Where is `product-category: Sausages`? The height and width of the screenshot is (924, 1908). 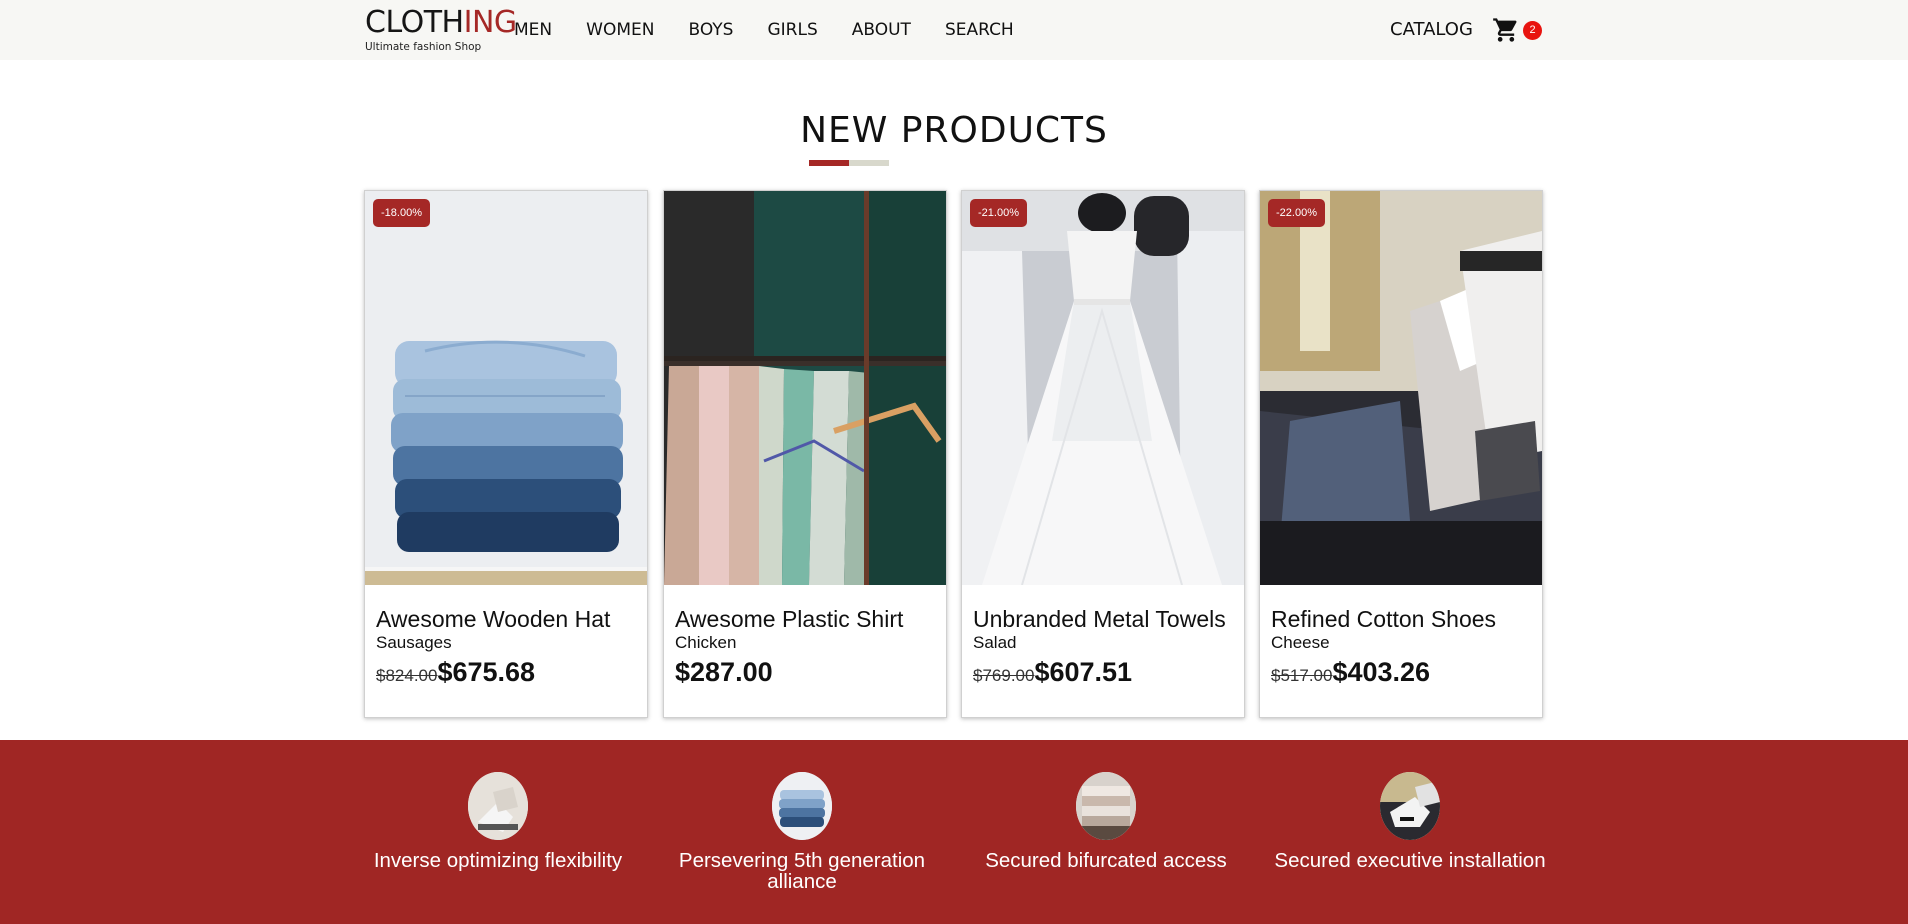
product-category: Sausages is located at coordinates (414, 642).